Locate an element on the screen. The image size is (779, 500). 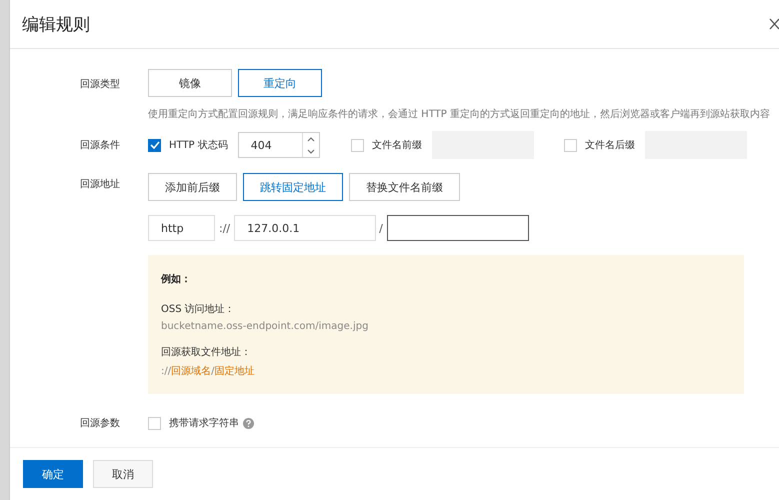
help-icon is located at coordinates (248, 423).